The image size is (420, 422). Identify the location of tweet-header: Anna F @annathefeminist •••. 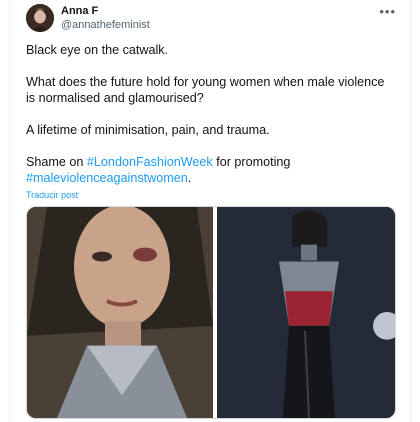
(211, 19).